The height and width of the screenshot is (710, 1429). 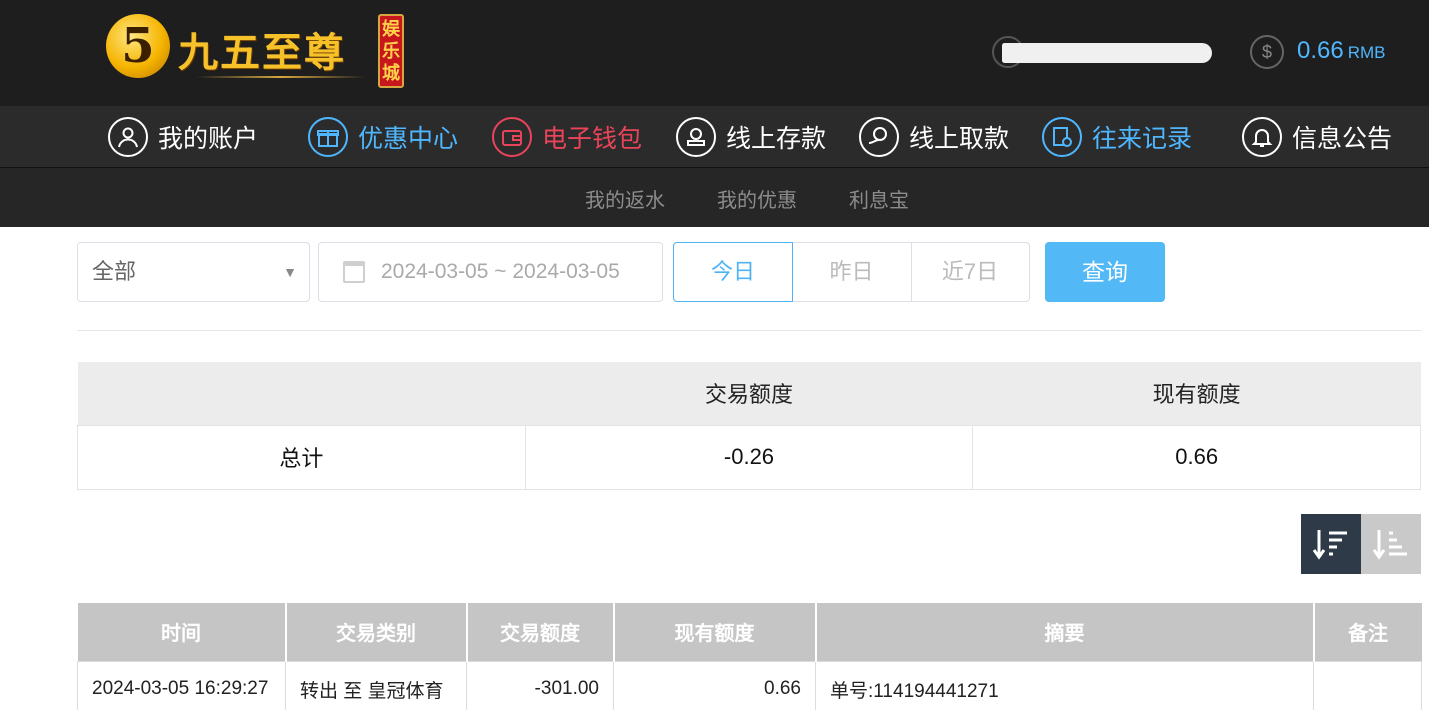 I want to click on balance-currency: RMB, so click(x=1366, y=52).